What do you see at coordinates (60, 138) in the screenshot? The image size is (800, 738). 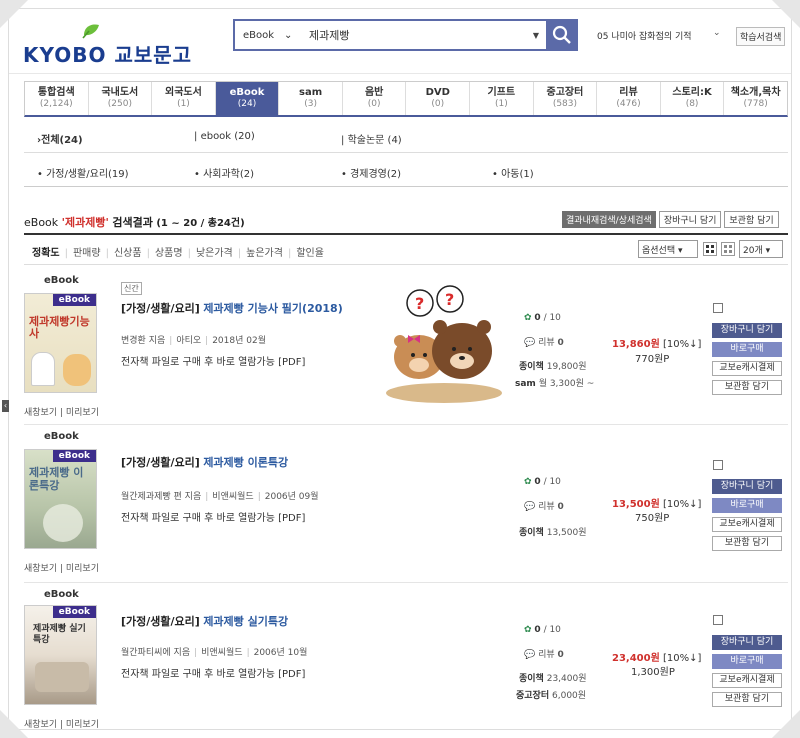 I see `subcat-all: ›전체(24)` at bounding box center [60, 138].